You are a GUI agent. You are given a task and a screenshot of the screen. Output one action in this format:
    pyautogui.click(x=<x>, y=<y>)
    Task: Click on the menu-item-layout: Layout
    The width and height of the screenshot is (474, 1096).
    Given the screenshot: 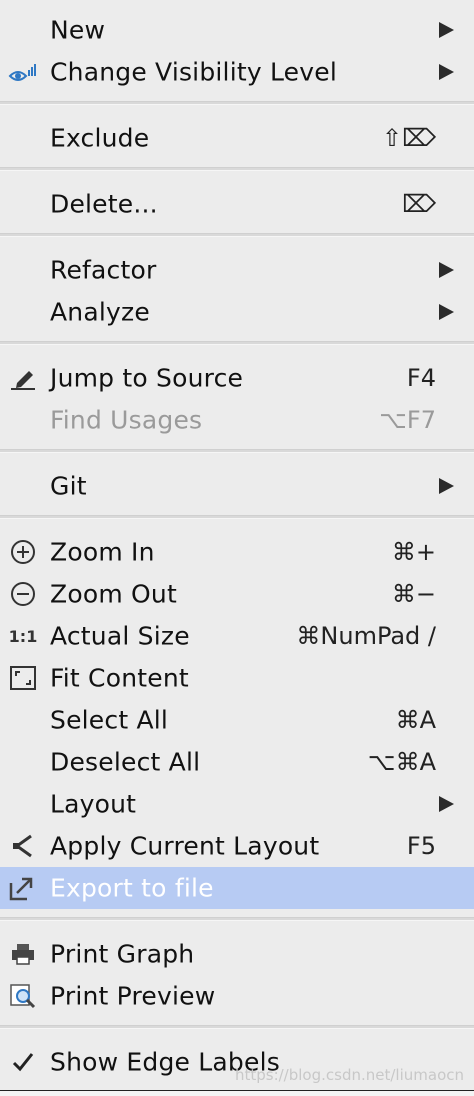 What is the action you would take?
    pyautogui.click(x=237, y=804)
    